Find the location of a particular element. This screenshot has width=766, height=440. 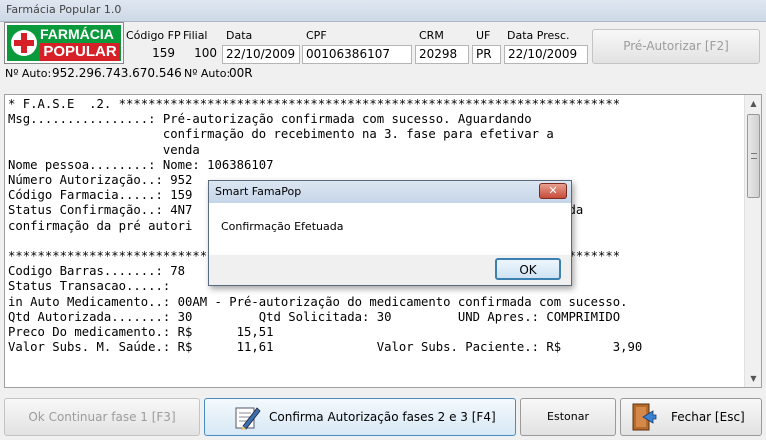

message-dialog: Smart FamaPop ✕ Confirmação Efetuada OK is located at coordinates (390, 233).